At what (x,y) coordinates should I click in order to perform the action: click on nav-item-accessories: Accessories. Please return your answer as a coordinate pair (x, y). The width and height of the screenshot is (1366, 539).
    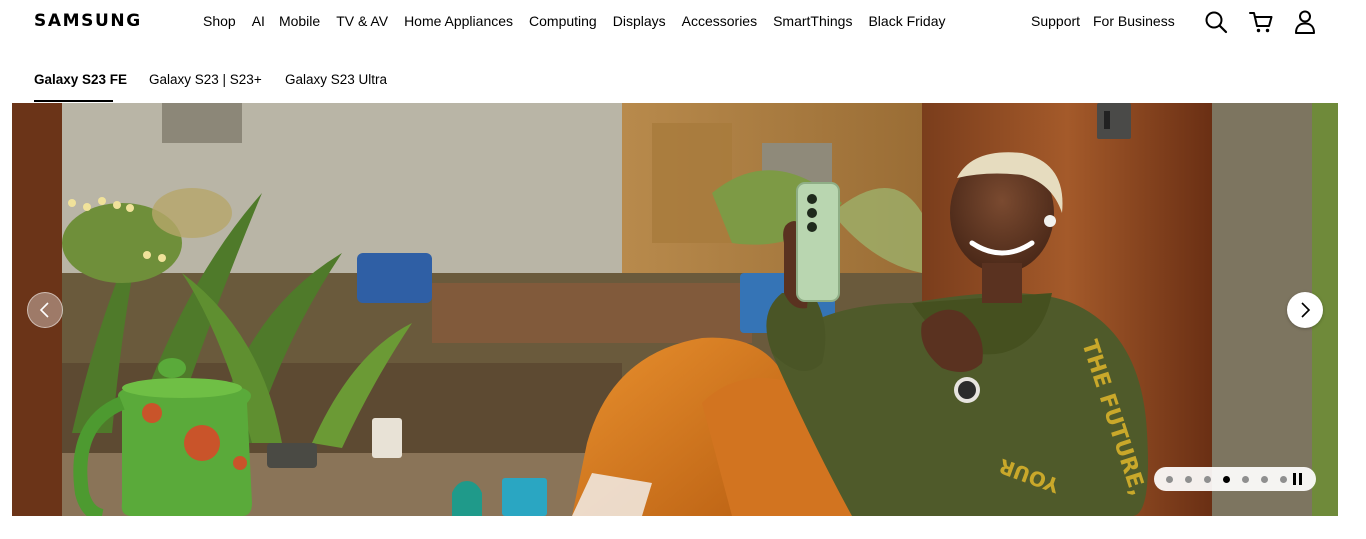
    Looking at the image, I should click on (719, 21).